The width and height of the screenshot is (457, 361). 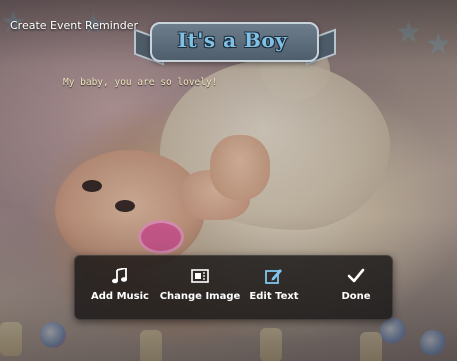 What do you see at coordinates (273, 276) in the screenshot?
I see `edit-text-icon` at bounding box center [273, 276].